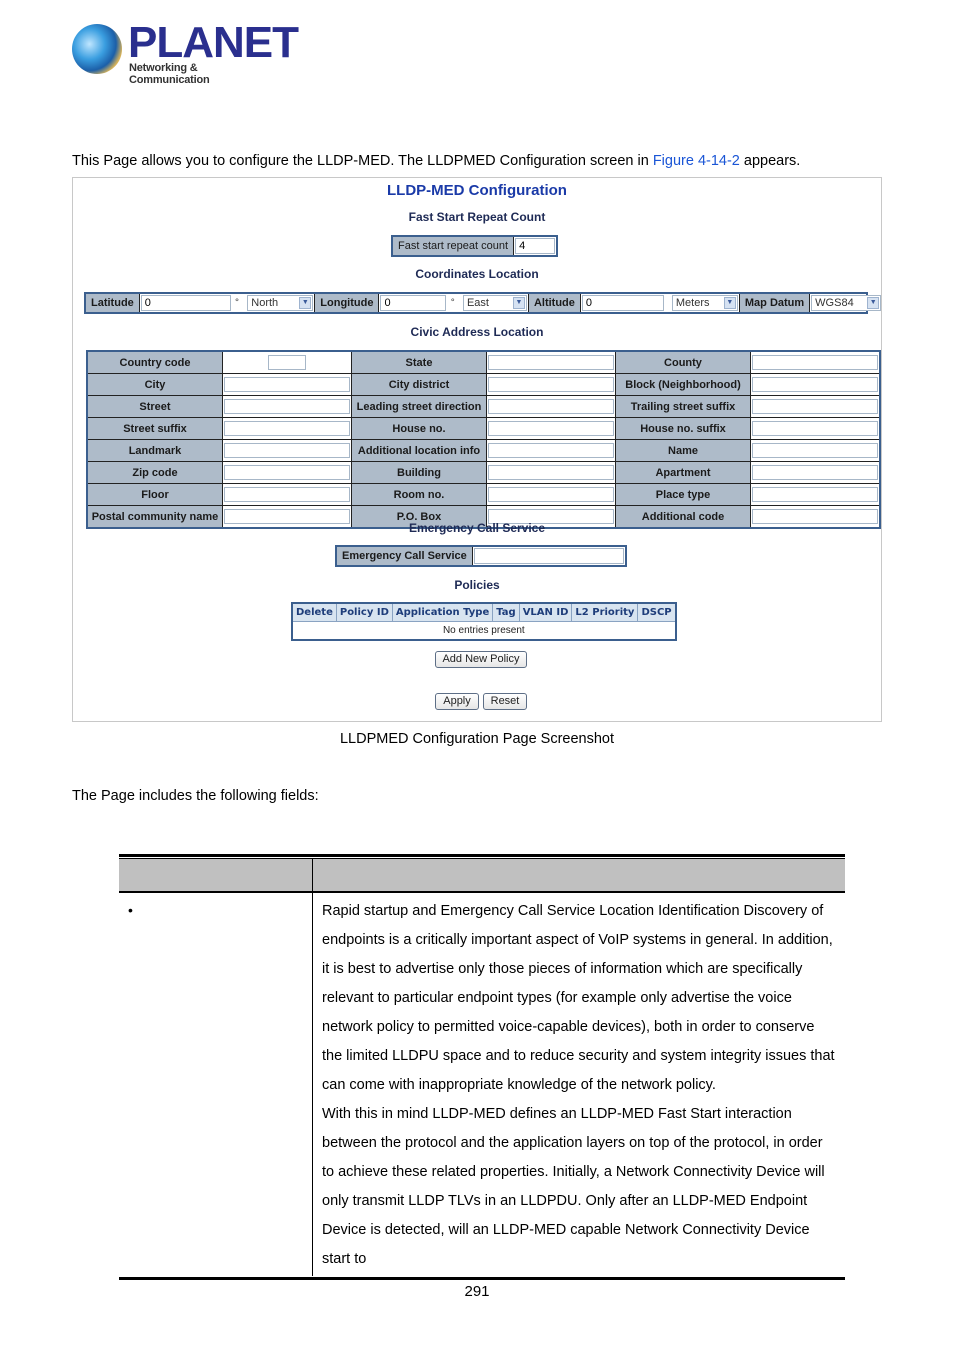  What do you see at coordinates (683, 428) in the screenshot?
I see `house-no-suffix-label: House no. suffix` at bounding box center [683, 428].